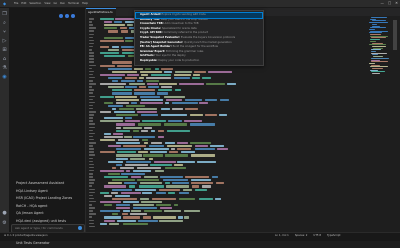  Describe the element at coordinates (23, 3) in the screenshot. I see `menu-edit: Edit` at that location.